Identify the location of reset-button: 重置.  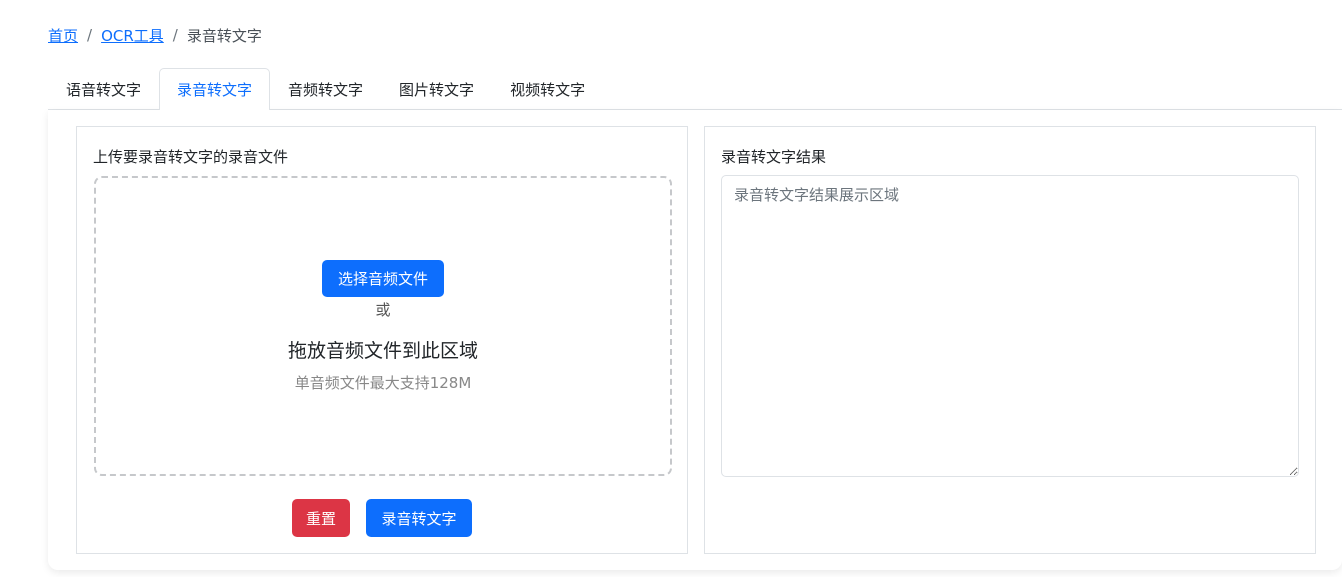
(321, 518).